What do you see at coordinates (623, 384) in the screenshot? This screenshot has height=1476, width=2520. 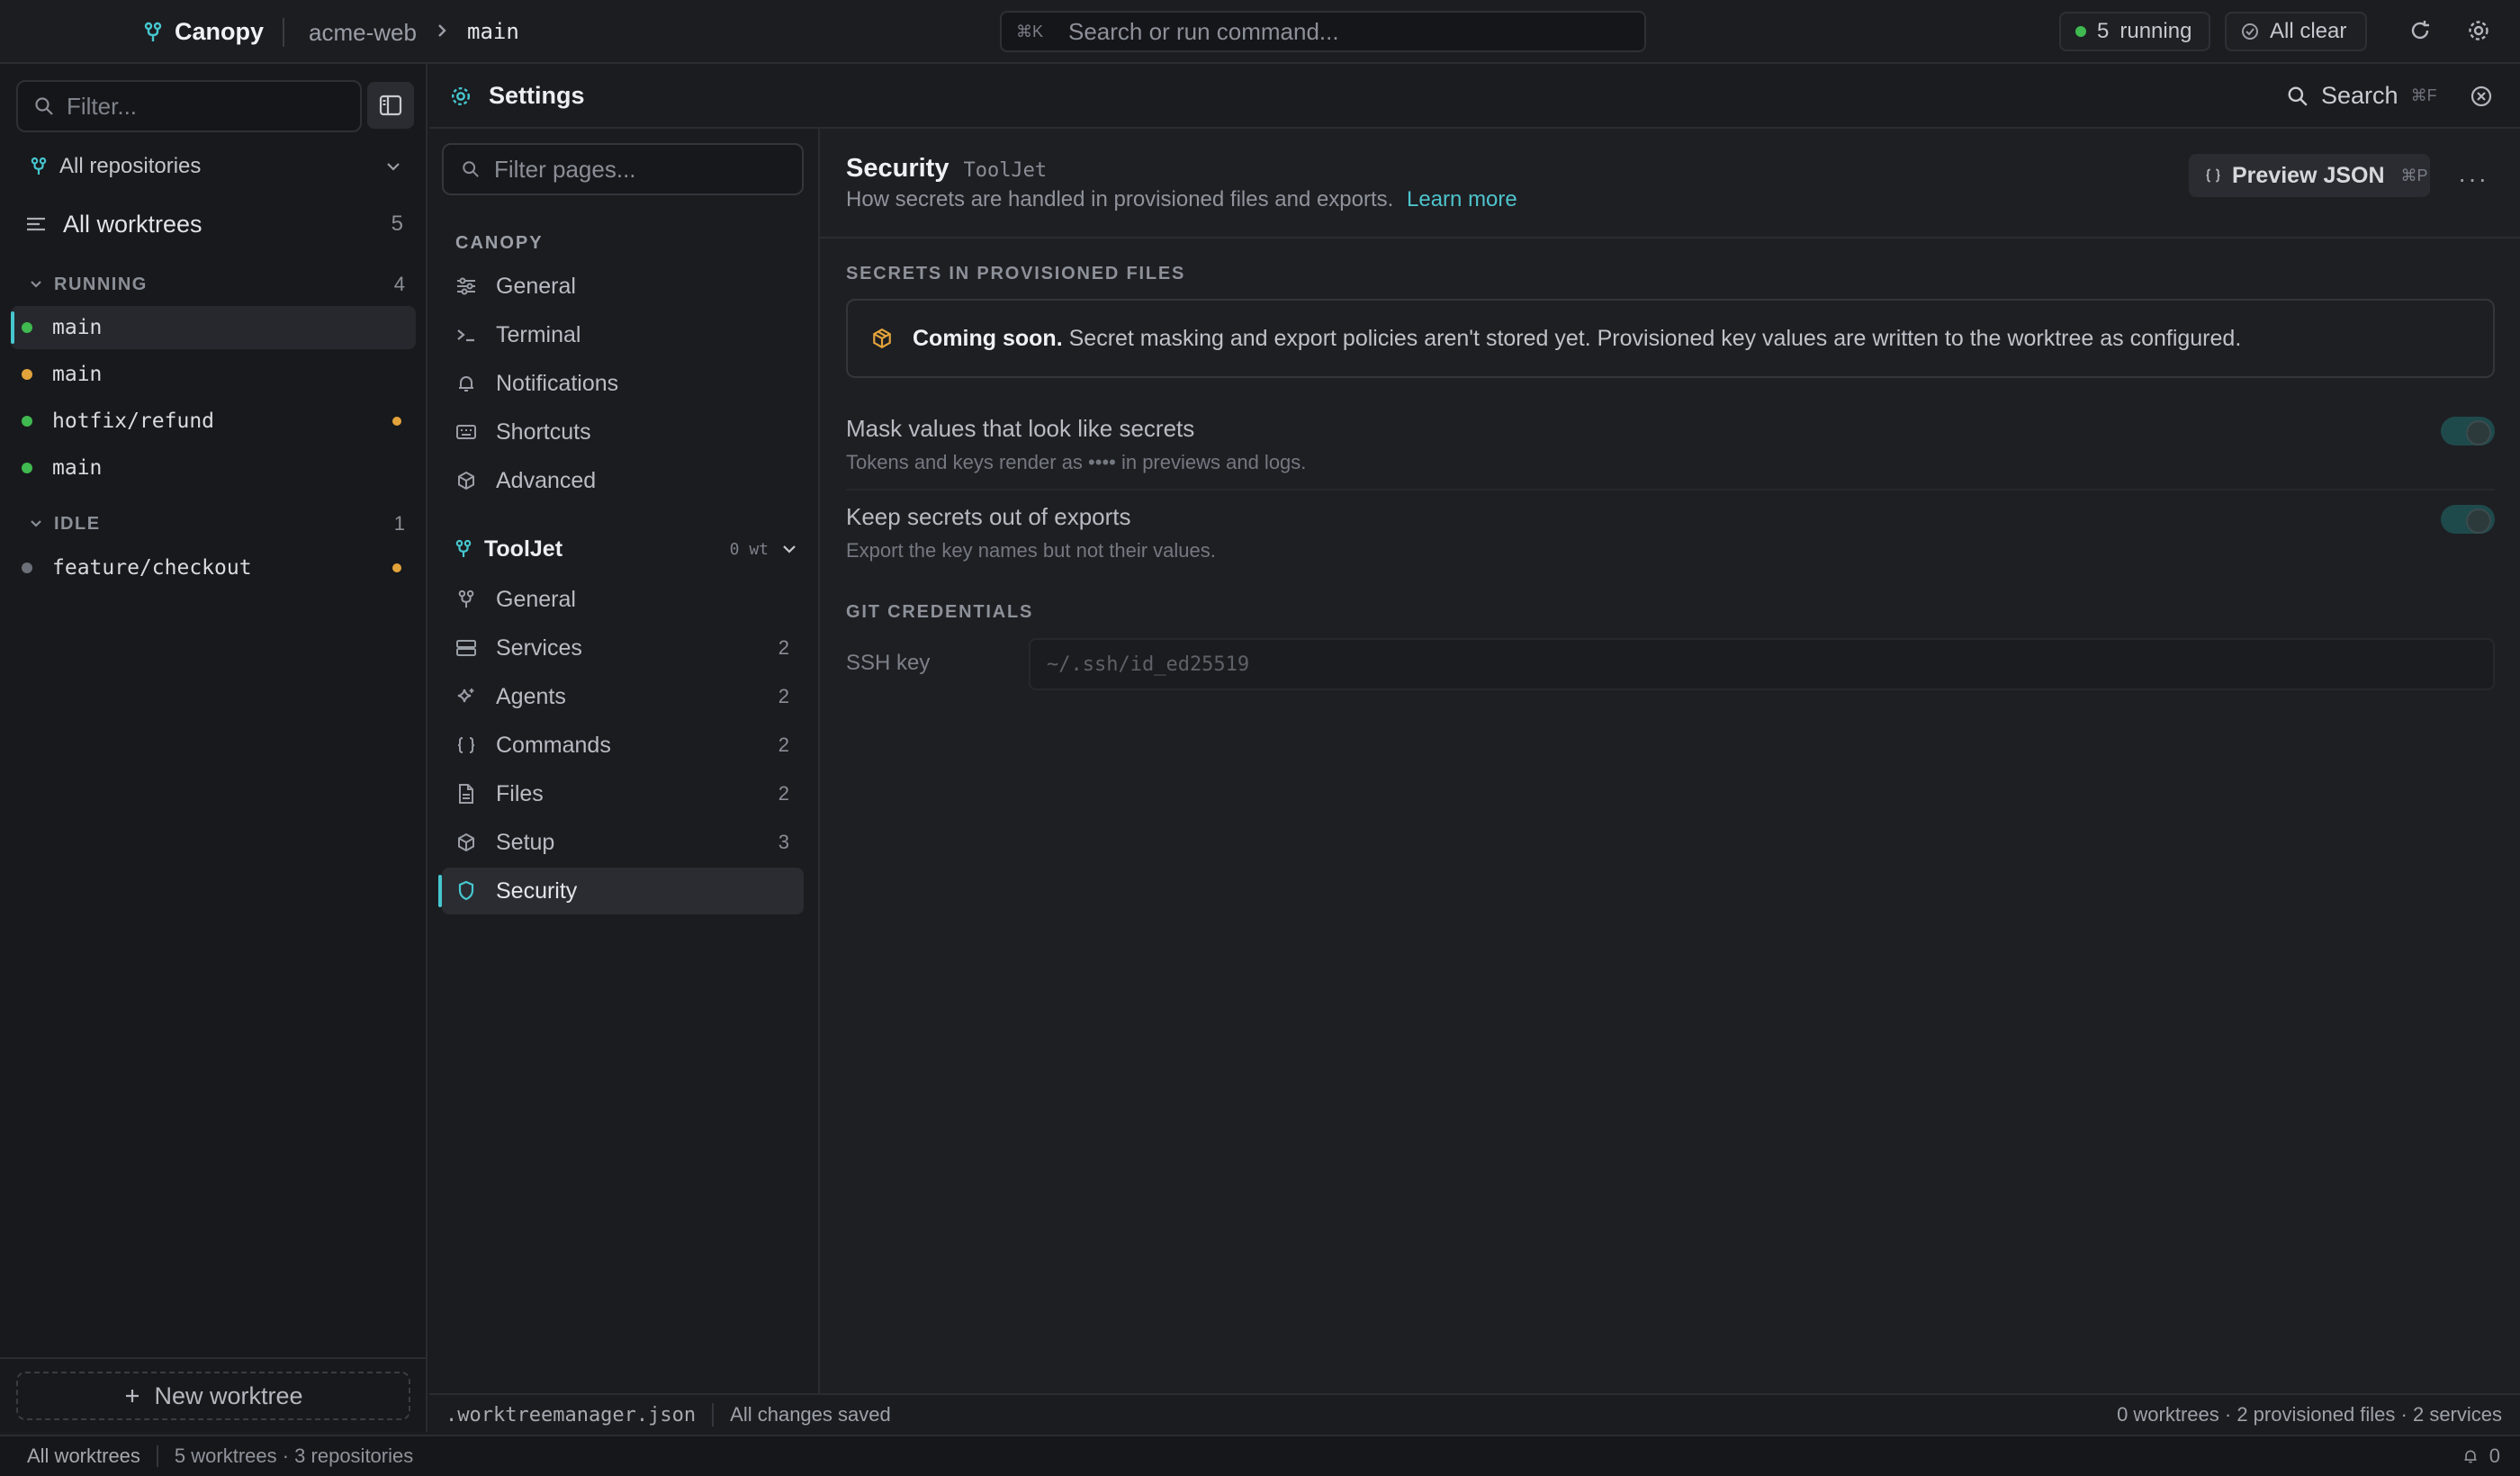 I see `nav-item-notifications: Notifications` at bounding box center [623, 384].